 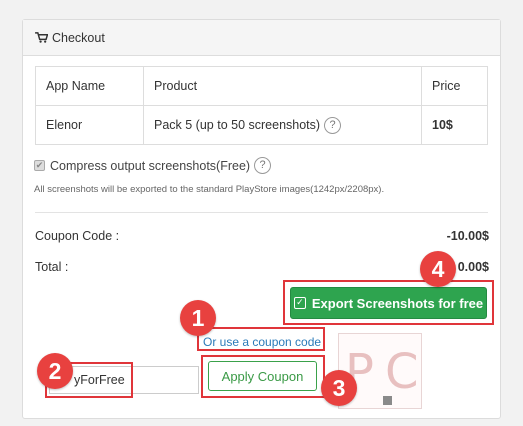 I want to click on table-header-row: App Name Product Price, so click(x=261, y=86).